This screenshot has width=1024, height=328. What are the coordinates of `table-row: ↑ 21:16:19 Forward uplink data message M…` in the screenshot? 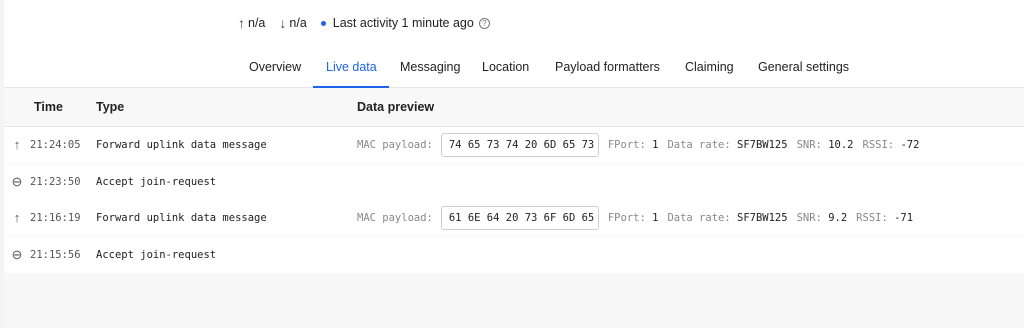 It's located at (514, 218).